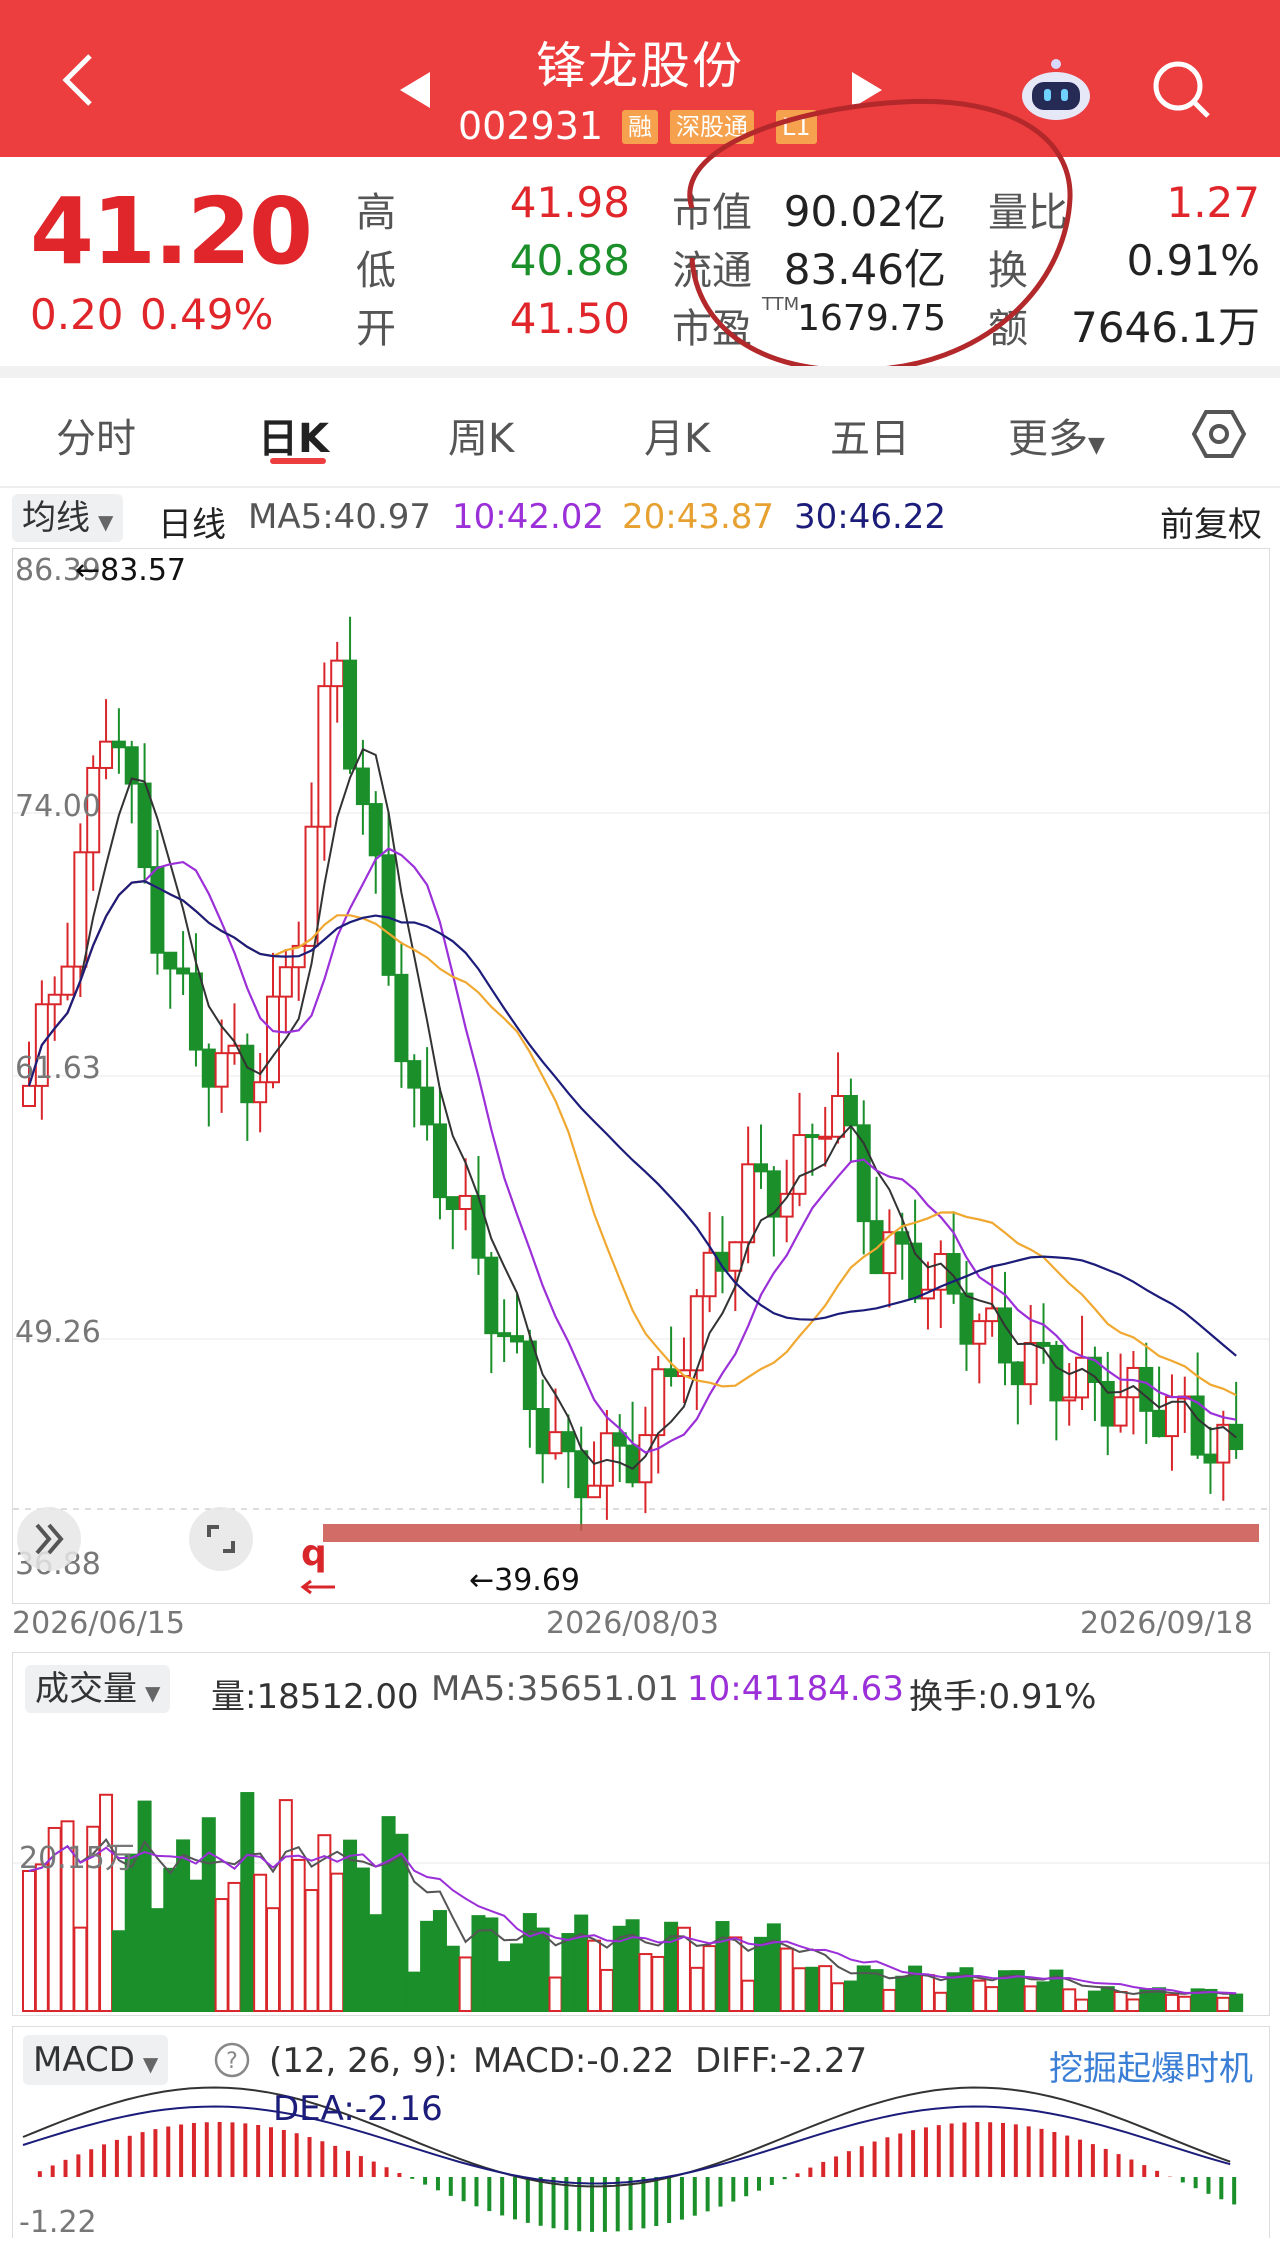 The image size is (1280, 2242). Describe the element at coordinates (481, 435) in the screenshot. I see `tab-weekly-k: 周K` at that location.